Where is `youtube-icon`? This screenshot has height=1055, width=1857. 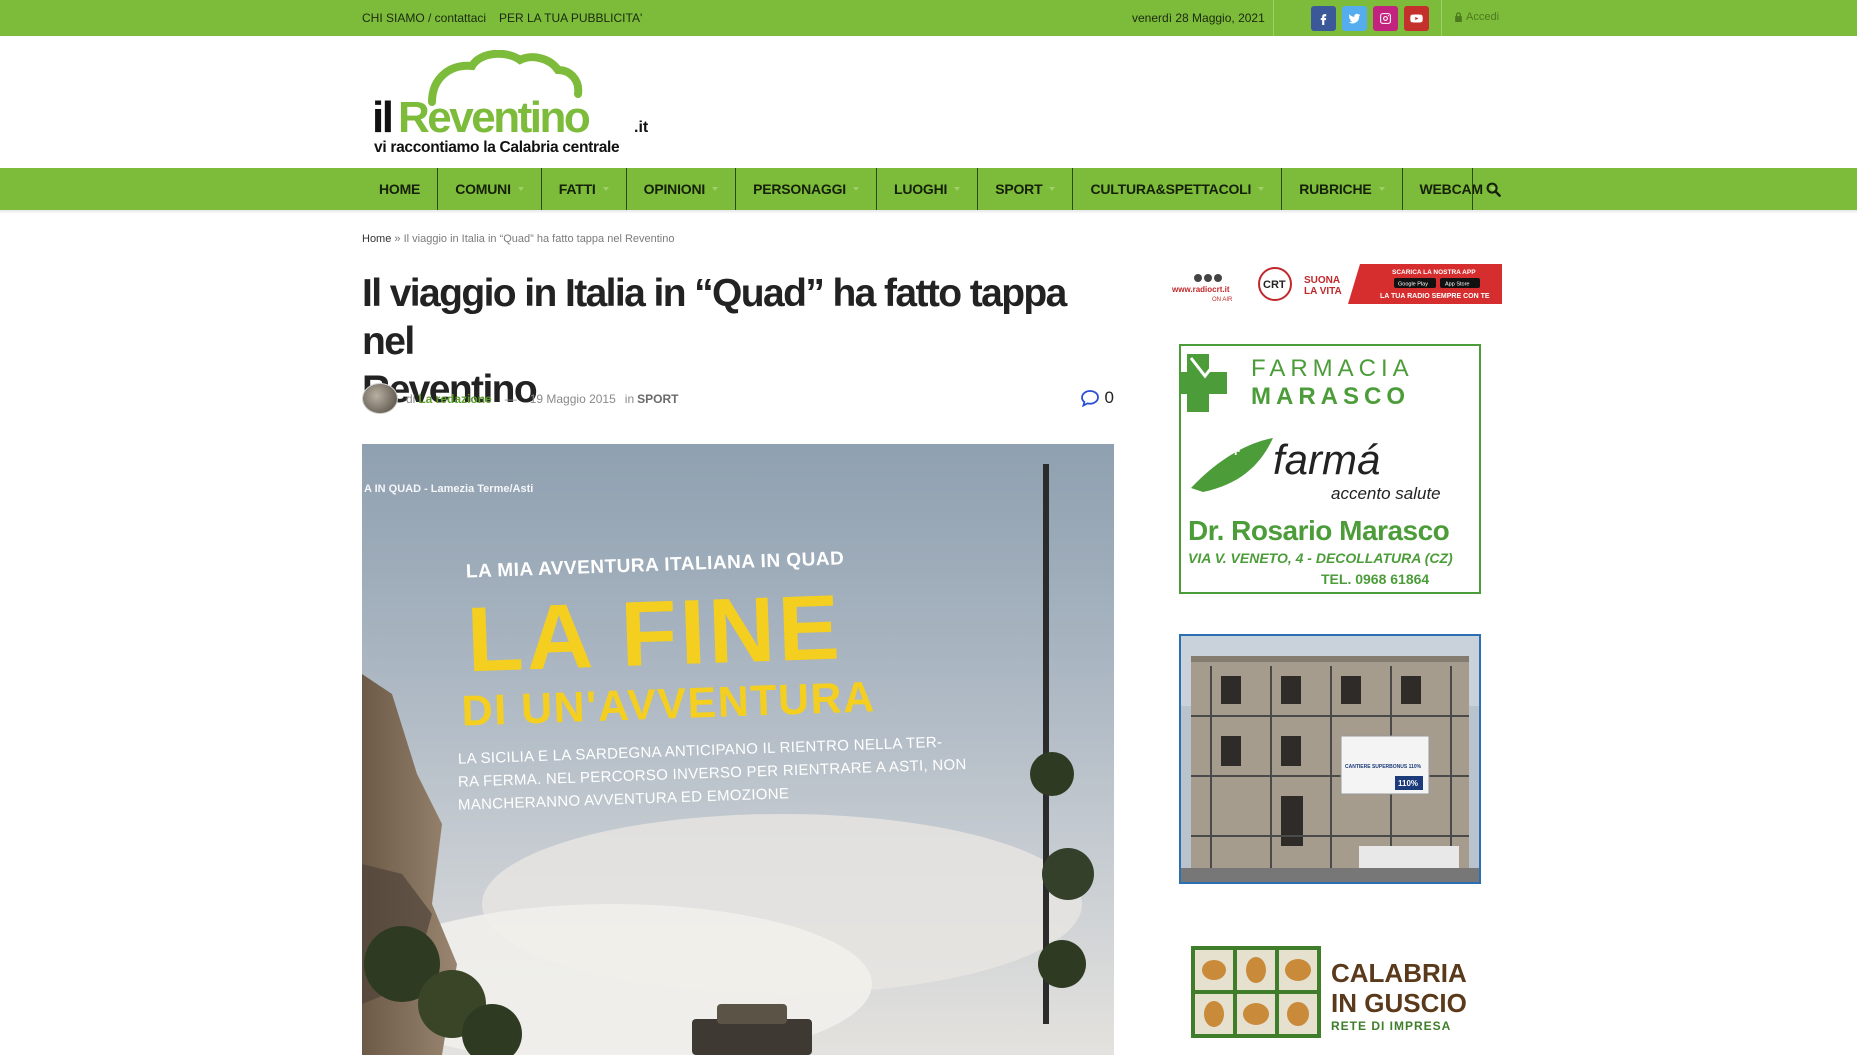
youtube-icon is located at coordinates (1416, 18).